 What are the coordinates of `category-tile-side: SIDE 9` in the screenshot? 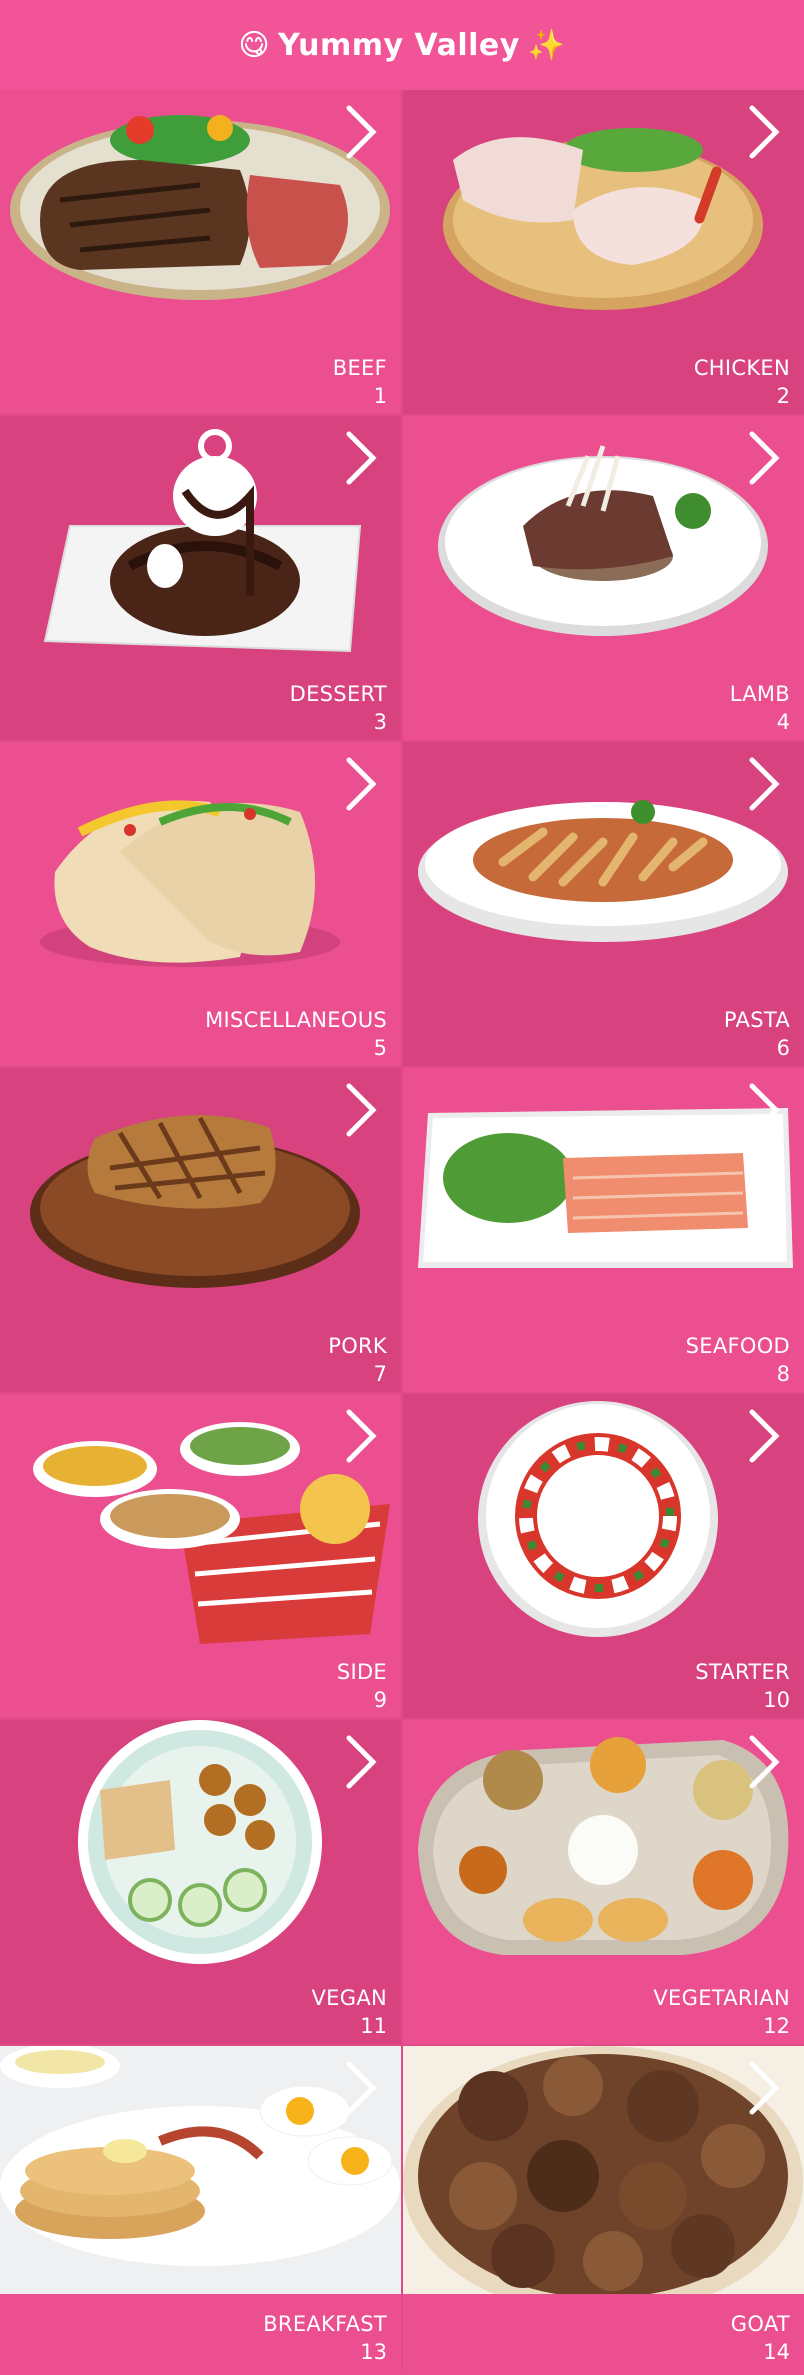 It's located at (200, 1556).